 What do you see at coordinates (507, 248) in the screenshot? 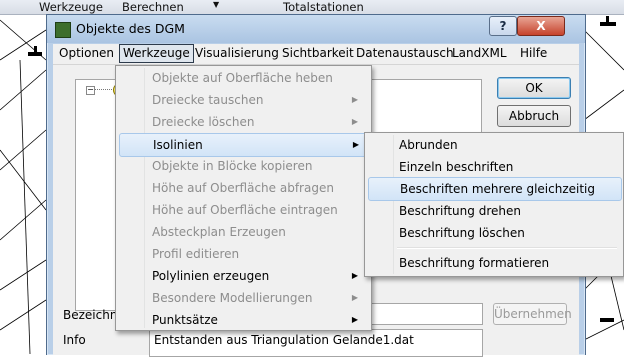
I see `menu-separator` at bounding box center [507, 248].